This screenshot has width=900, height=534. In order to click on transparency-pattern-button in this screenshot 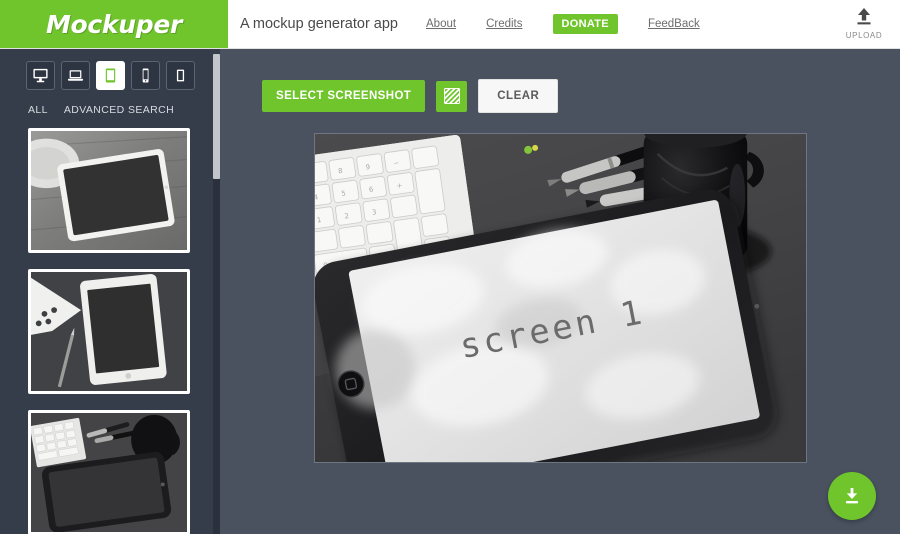, I will do `click(452, 96)`.